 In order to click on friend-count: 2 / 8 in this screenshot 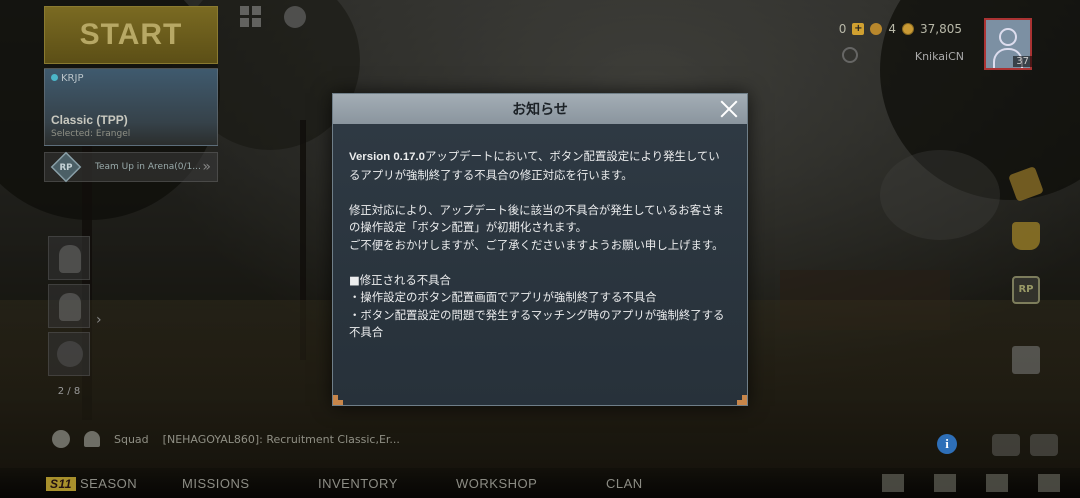, I will do `click(69, 391)`.